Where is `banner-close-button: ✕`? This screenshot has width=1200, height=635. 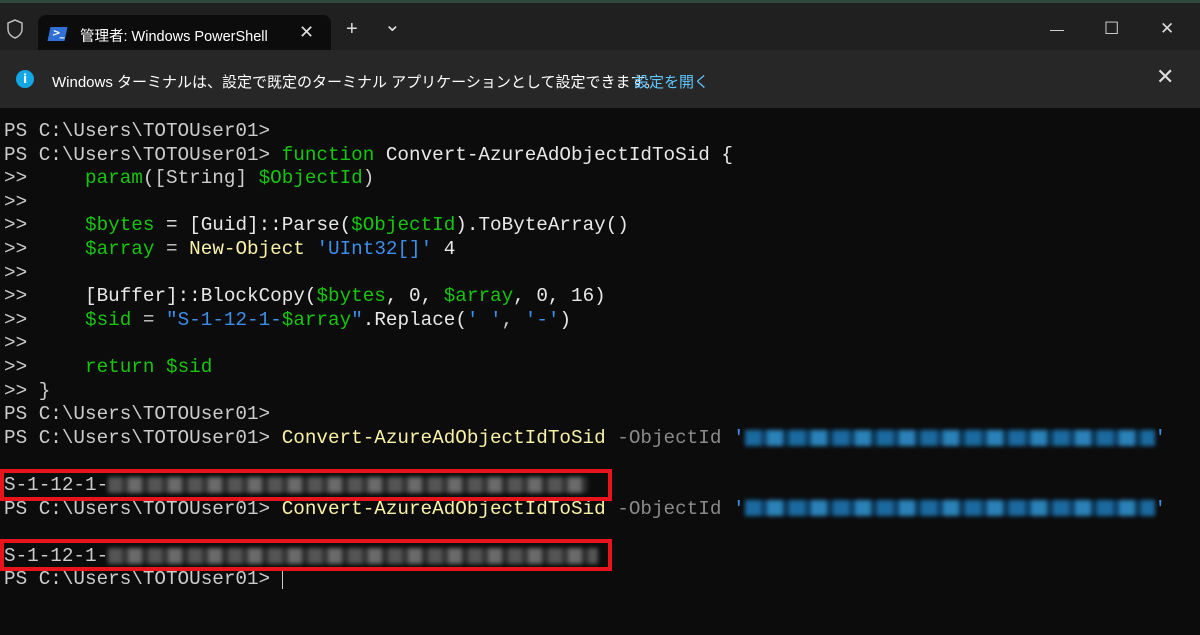
banner-close-button: ✕ is located at coordinates (1165, 77).